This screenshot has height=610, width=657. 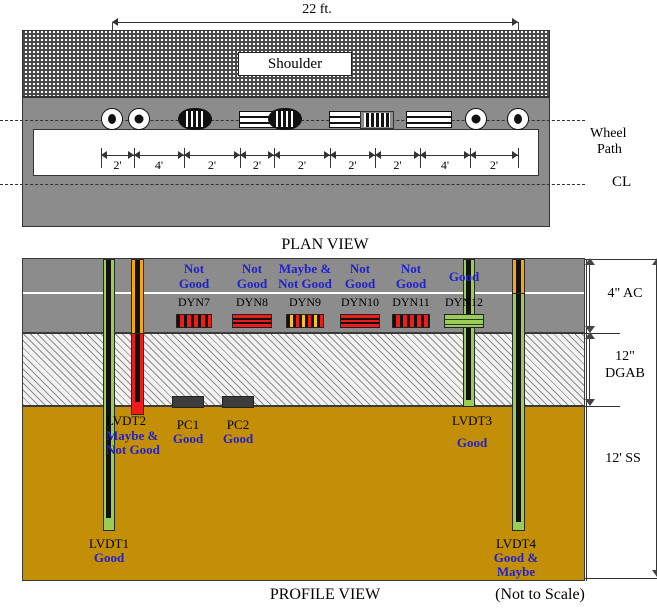 What do you see at coordinates (590, 261) in the screenshot?
I see `dim-arrow-ac-up` at bounding box center [590, 261].